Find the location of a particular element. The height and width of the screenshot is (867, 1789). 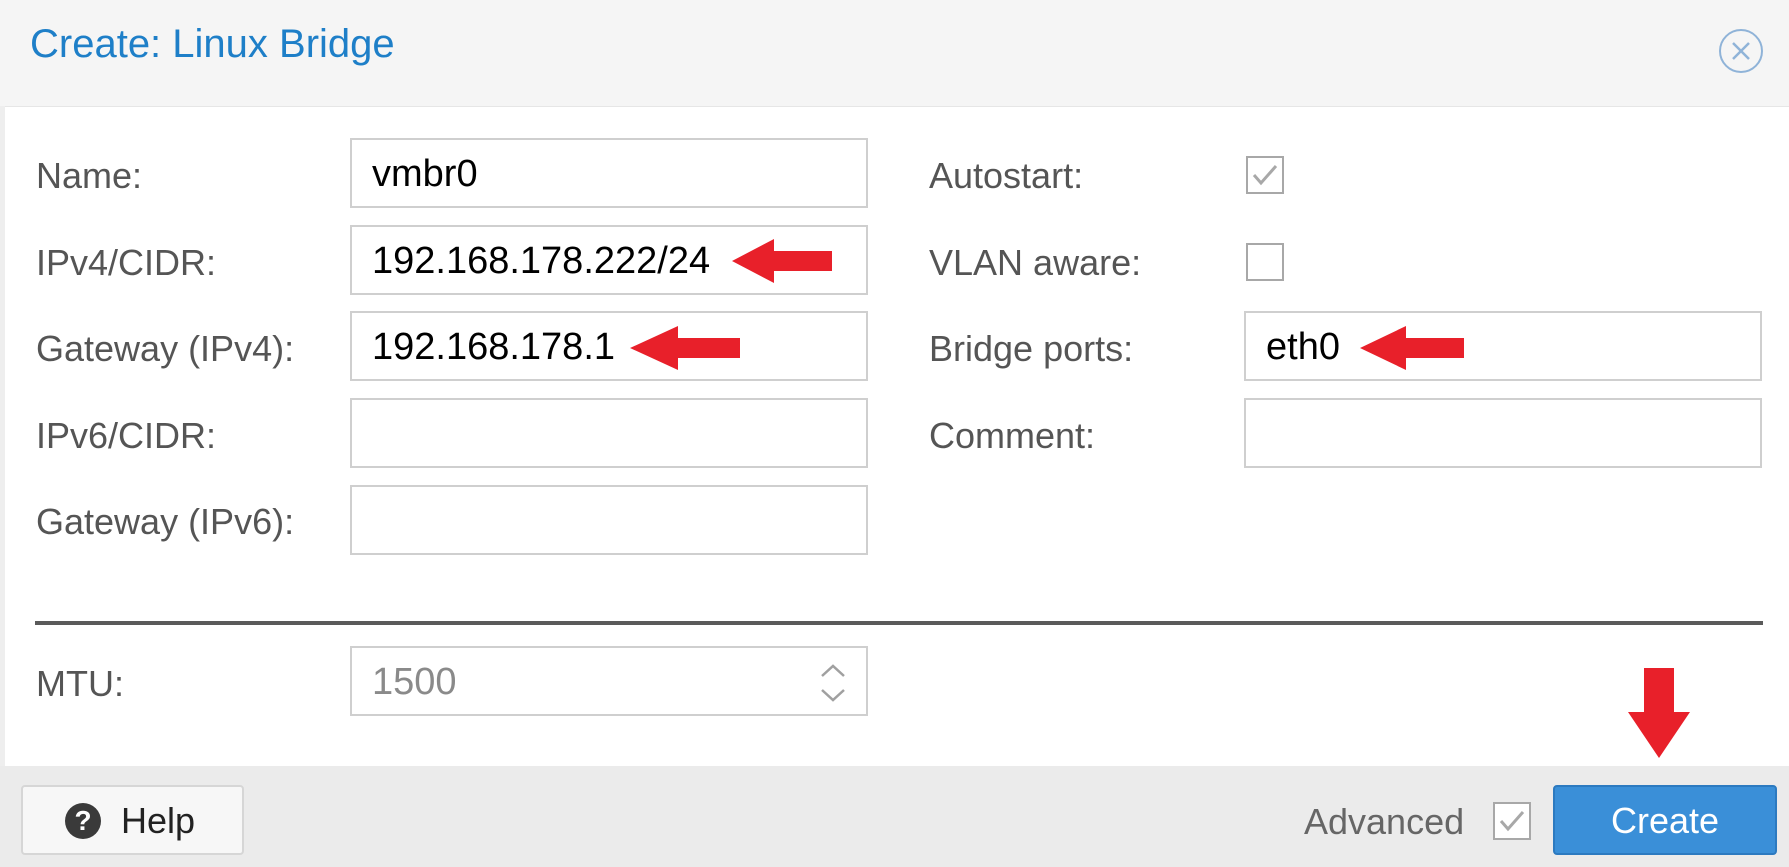

name-input-value: vmbr0 is located at coordinates (425, 174).